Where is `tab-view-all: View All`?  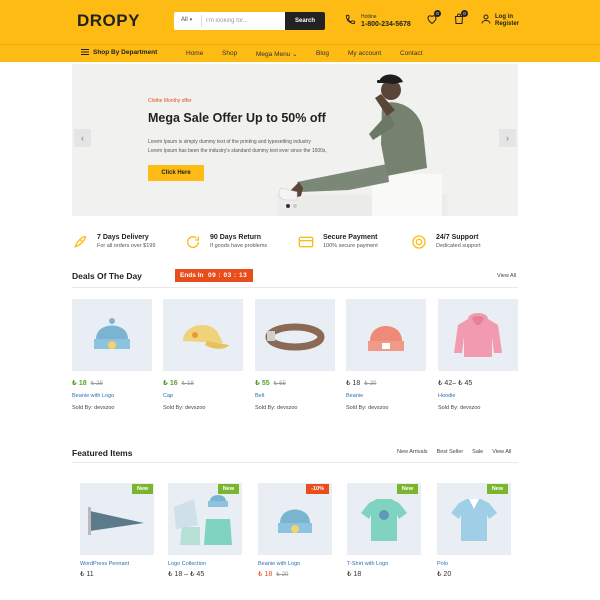
tab-view-all: View All is located at coordinates (501, 452).